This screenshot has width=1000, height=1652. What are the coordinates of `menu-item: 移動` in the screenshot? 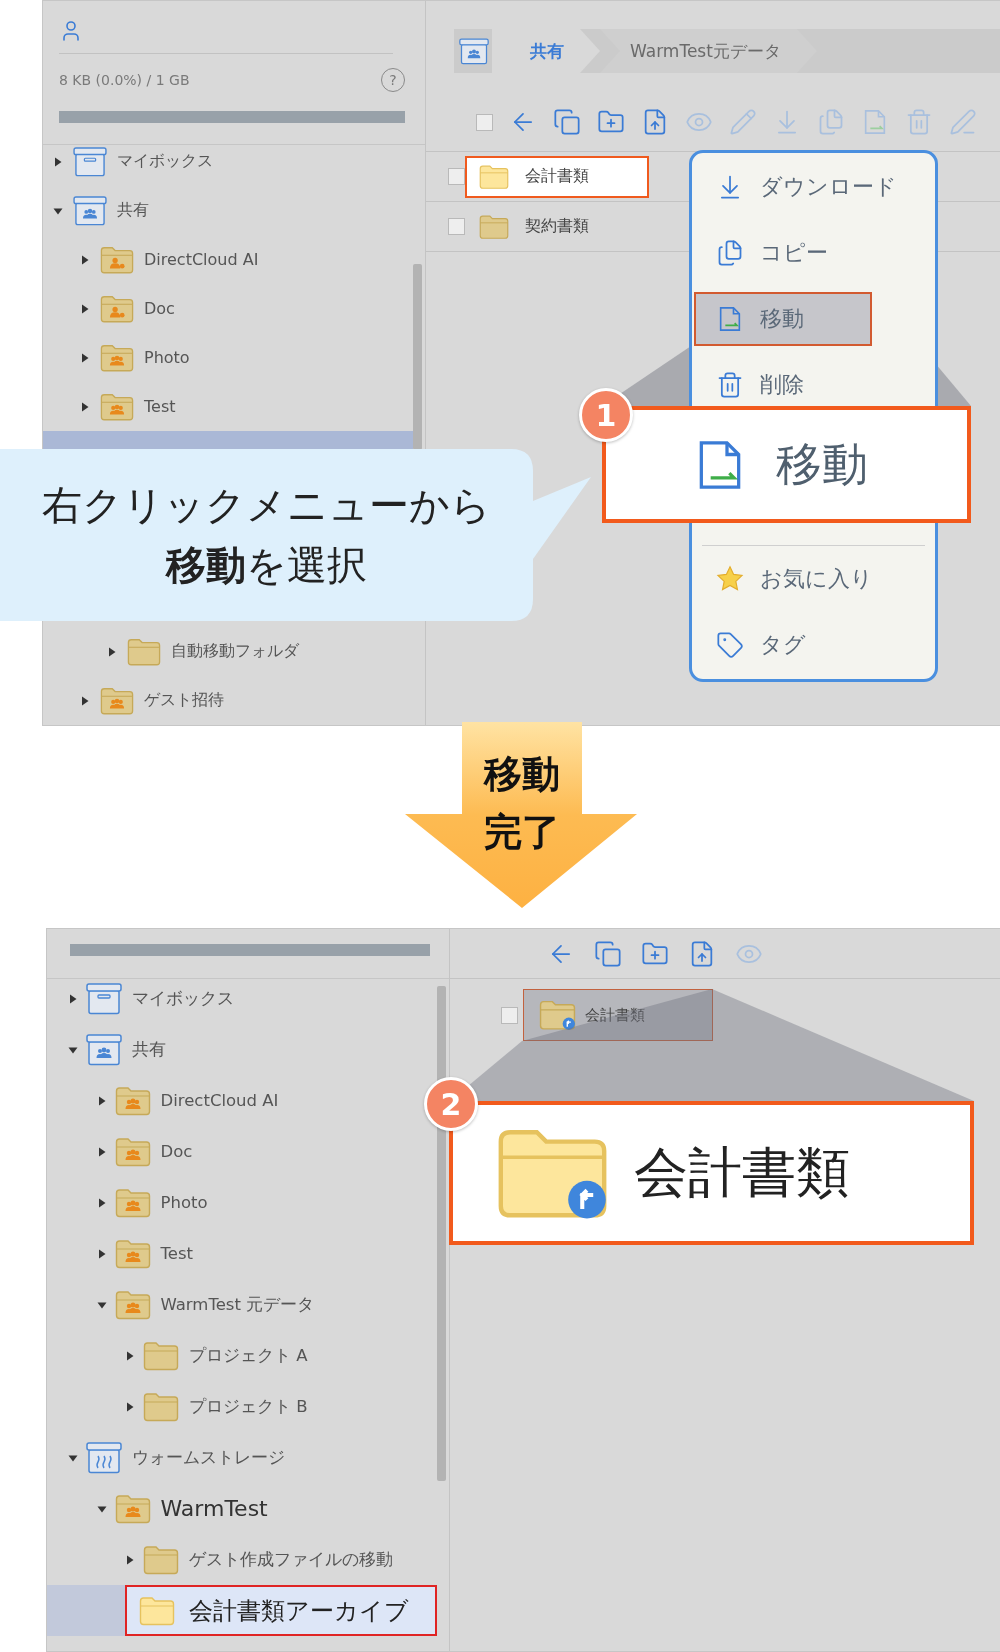 It's located at (783, 319).